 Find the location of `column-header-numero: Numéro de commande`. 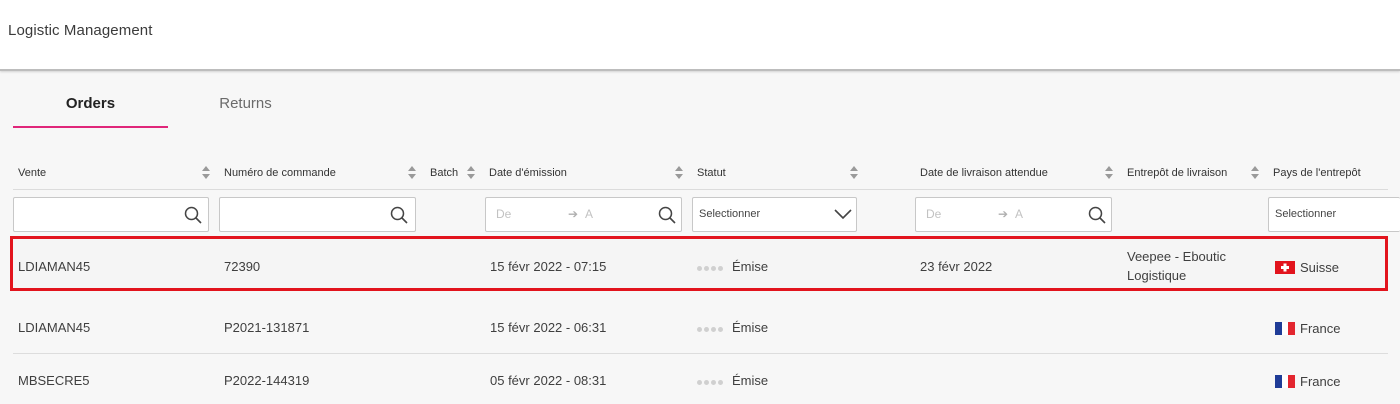

column-header-numero: Numéro de commande is located at coordinates (280, 173).